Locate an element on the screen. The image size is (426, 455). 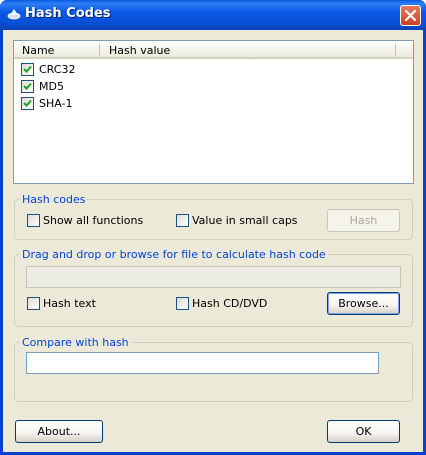
checkbox-sha1 is located at coordinates (27, 103).